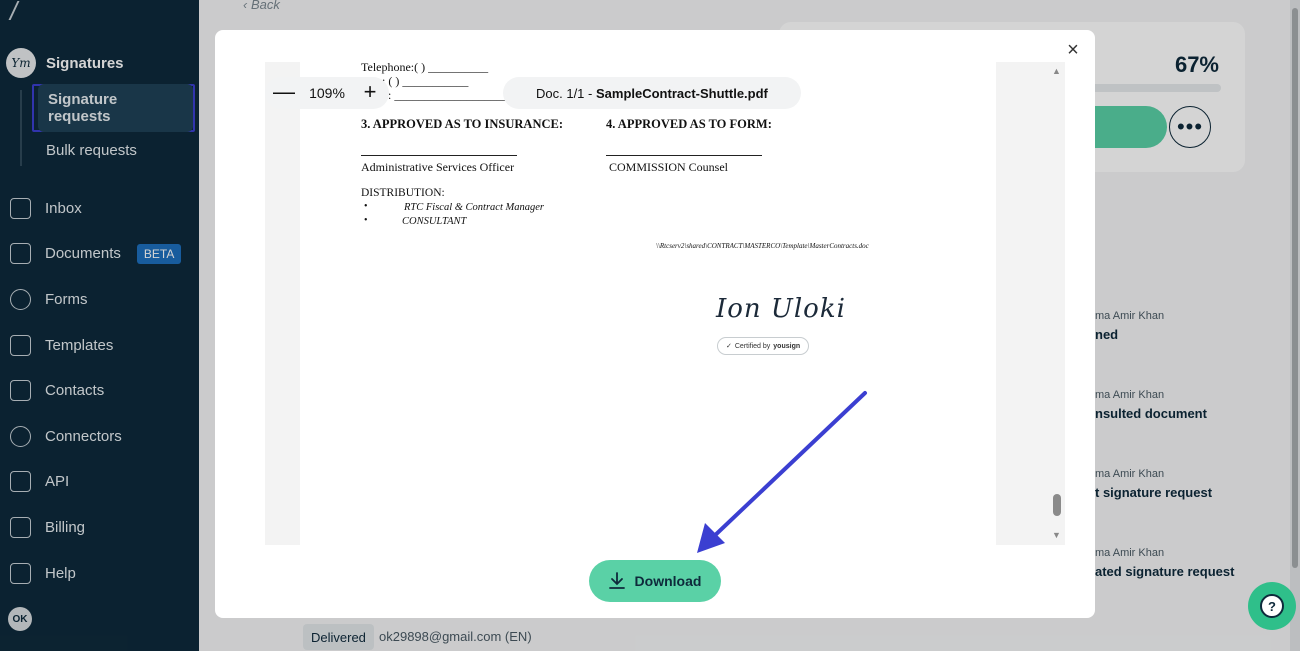 The width and height of the screenshot is (1300, 651). I want to click on help-chat-button: ?, so click(1272, 606).